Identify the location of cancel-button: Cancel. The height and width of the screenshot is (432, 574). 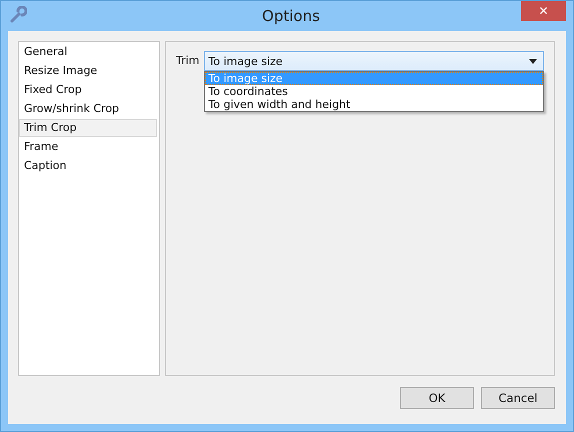
(518, 398).